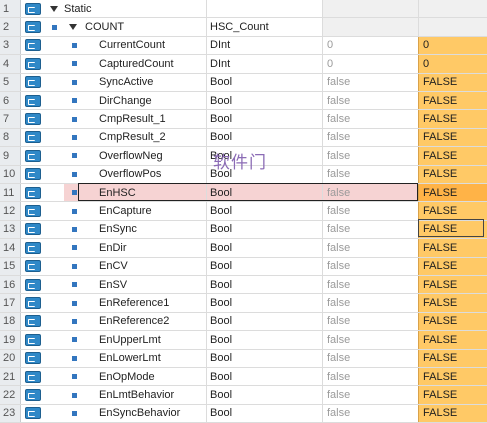 This screenshot has width=487, height=423. Describe the element at coordinates (10, 27) in the screenshot. I see `row-number: 2` at that location.